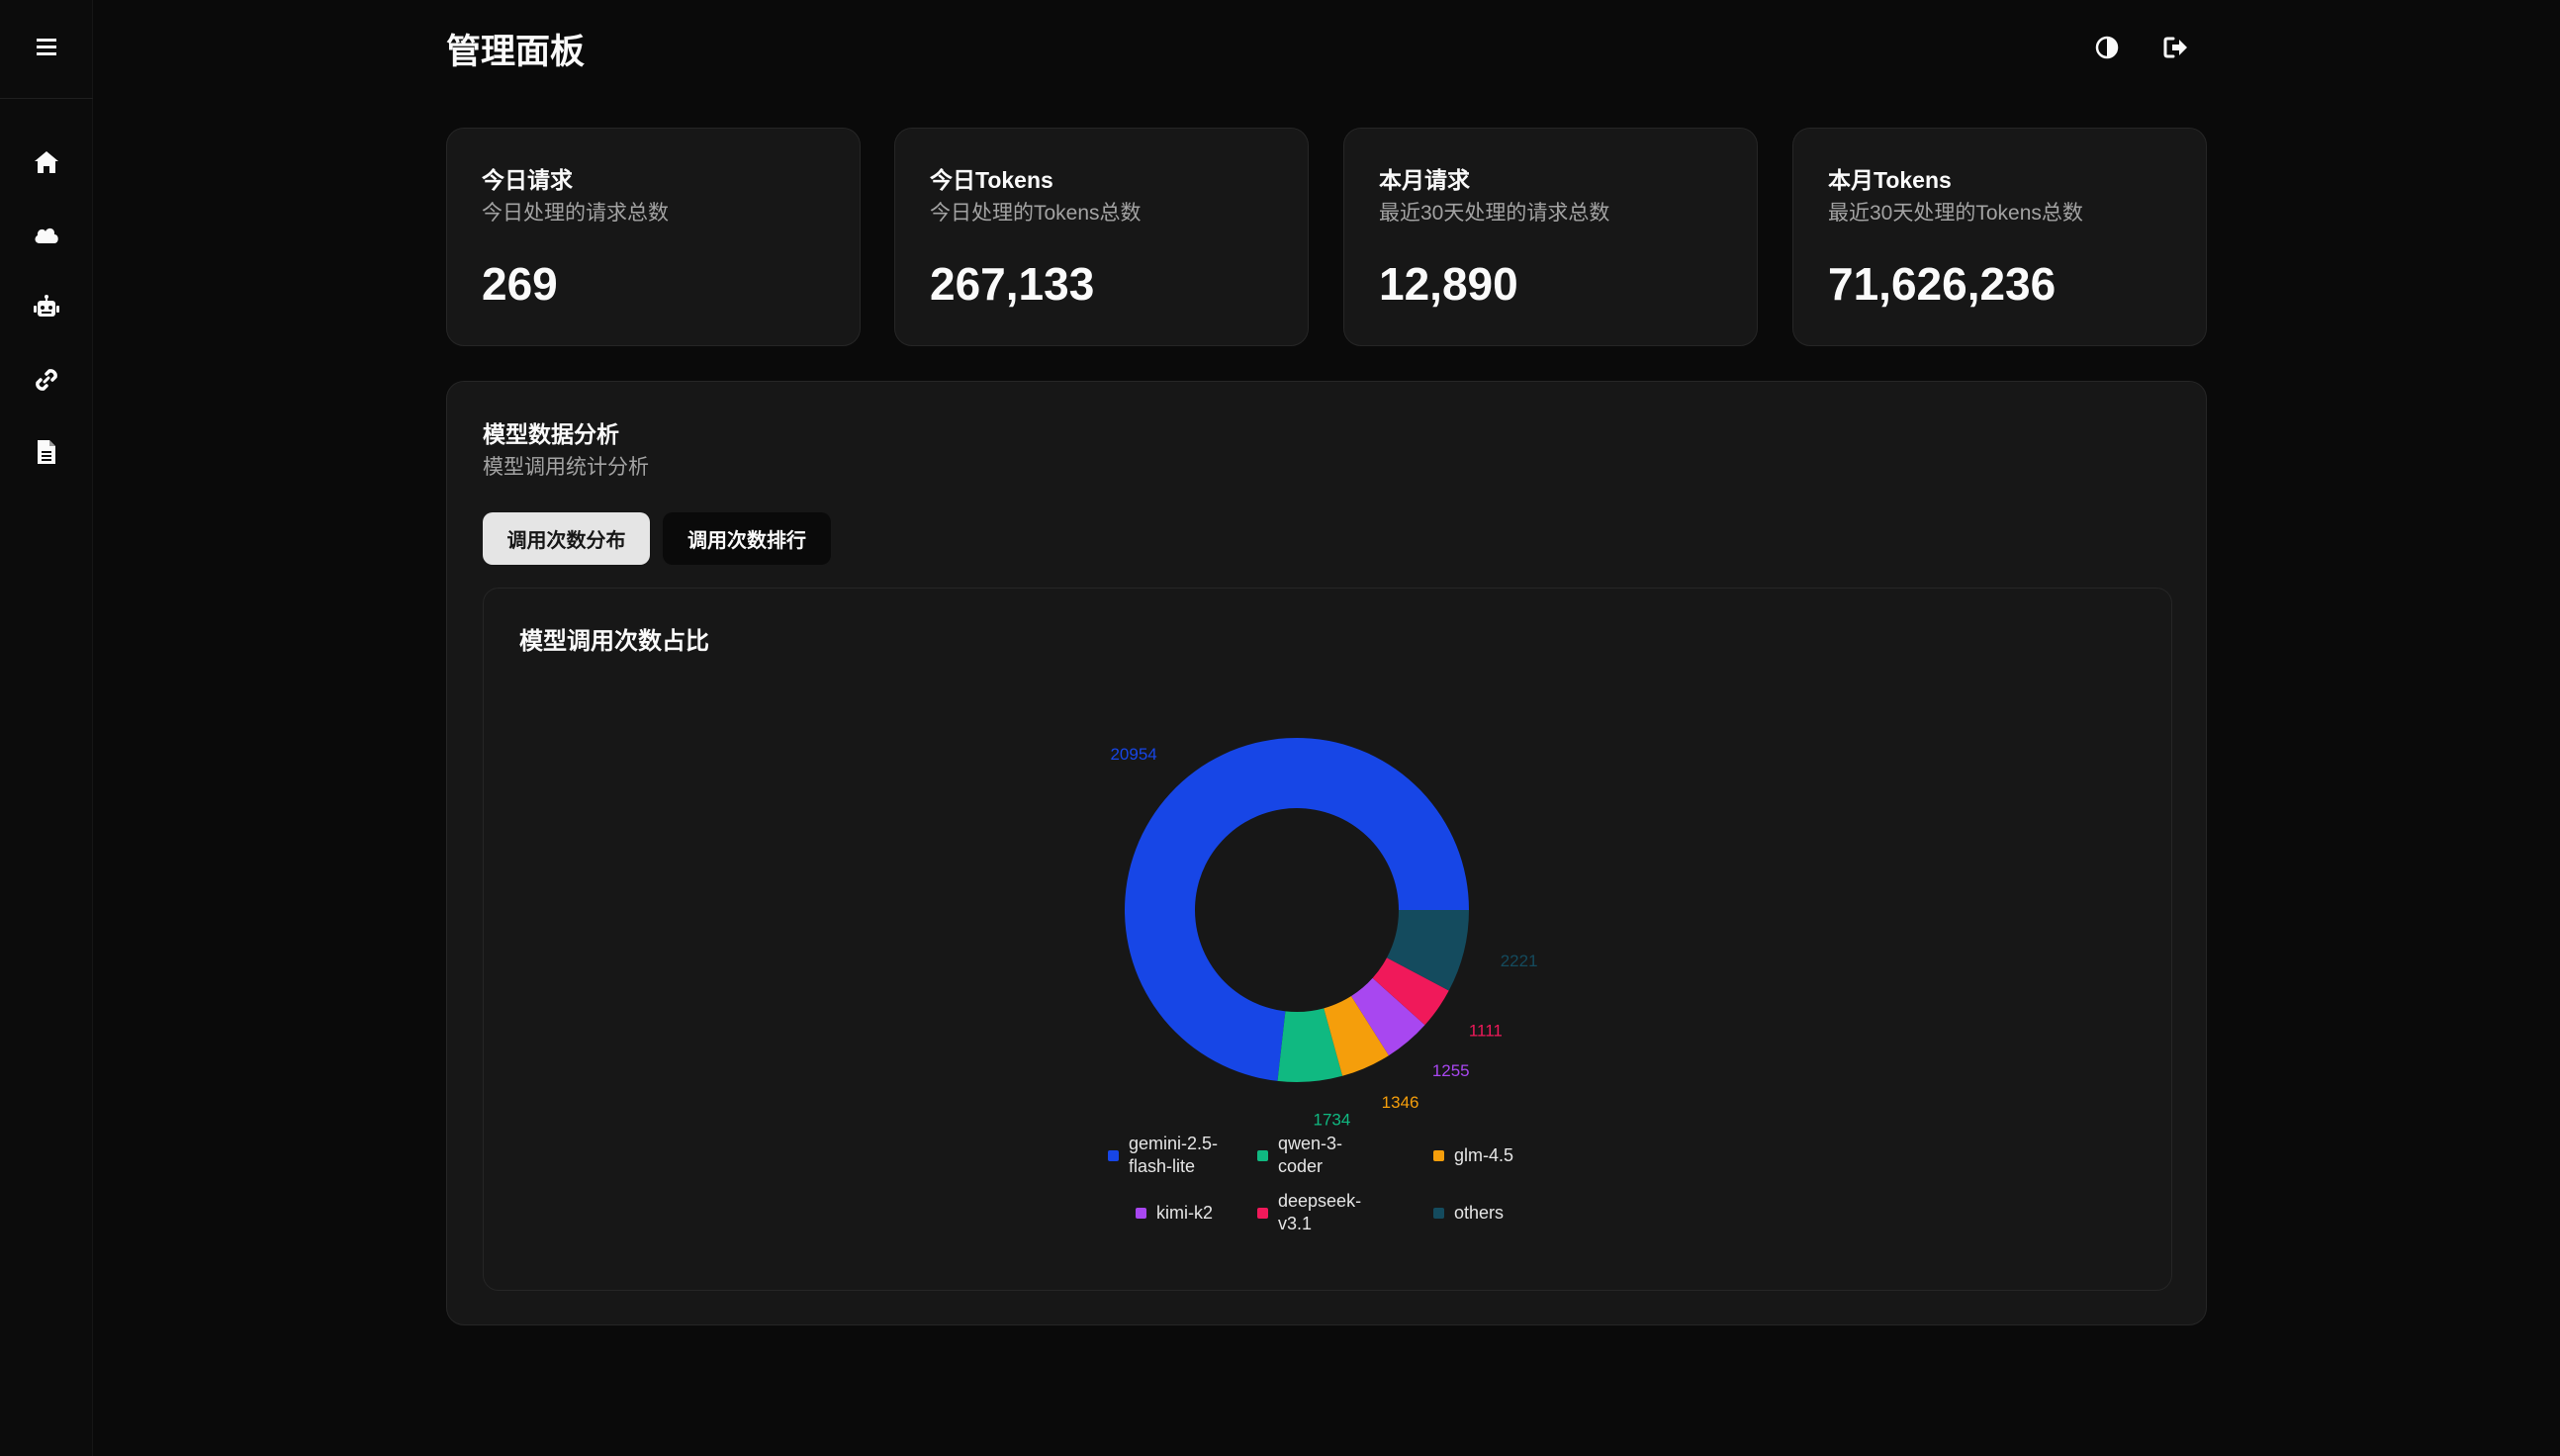 The width and height of the screenshot is (2560, 1456). Describe the element at coordinates (1890, 180) in the screenshot. I see `stat-title: 本月Tokens` at that location.